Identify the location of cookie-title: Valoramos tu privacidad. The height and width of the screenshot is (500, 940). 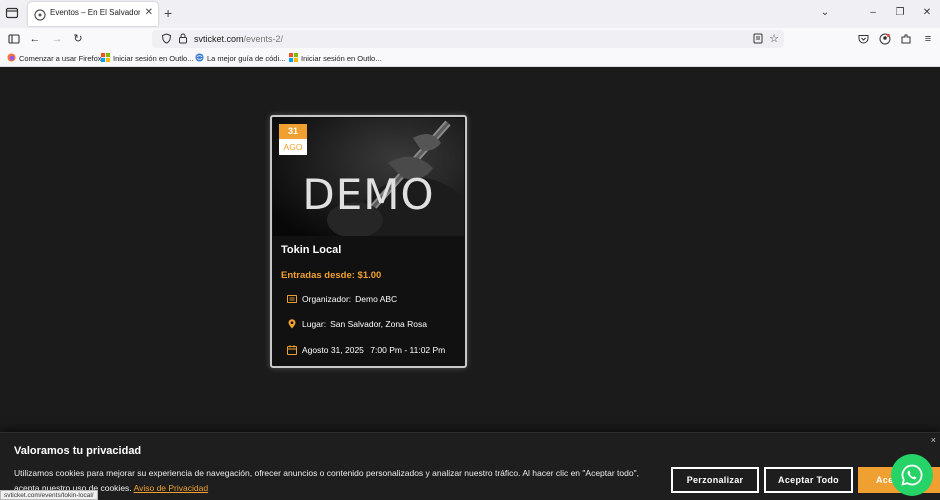
(78, 451).